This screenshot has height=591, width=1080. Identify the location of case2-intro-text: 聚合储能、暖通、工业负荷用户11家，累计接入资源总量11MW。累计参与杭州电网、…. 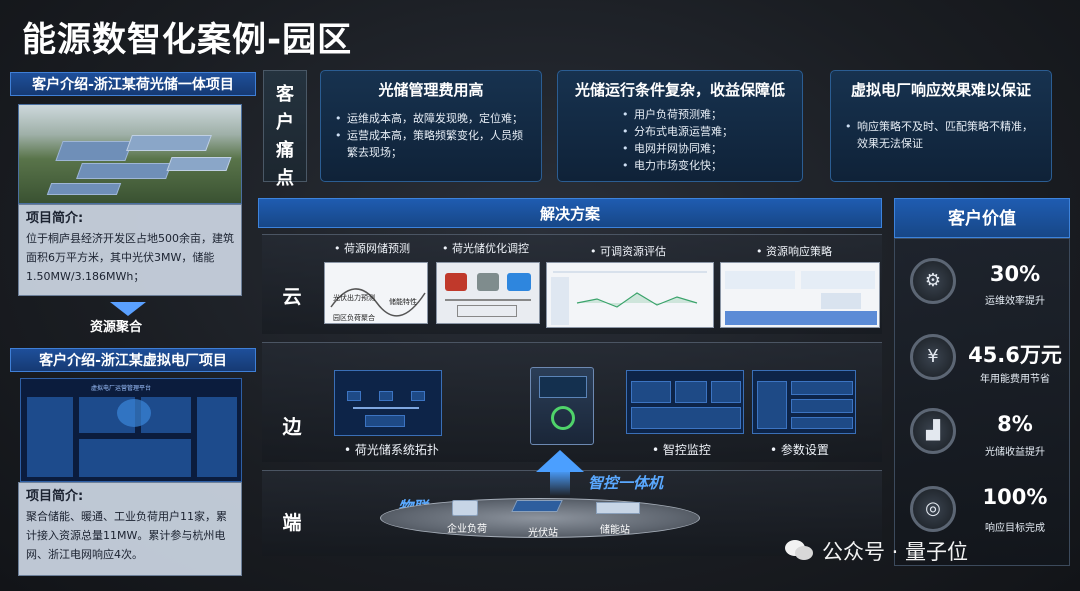
(130, 535).